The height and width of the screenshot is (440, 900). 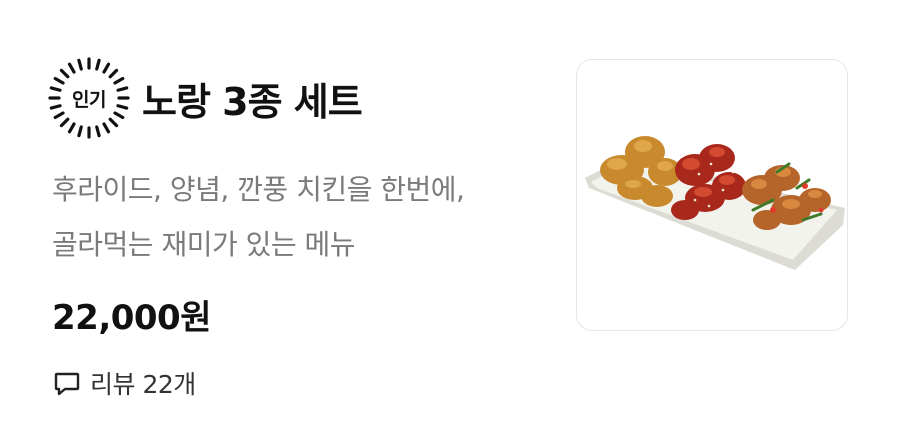 I want to click on speech-bubble-icon, so click(x=67, y=384).